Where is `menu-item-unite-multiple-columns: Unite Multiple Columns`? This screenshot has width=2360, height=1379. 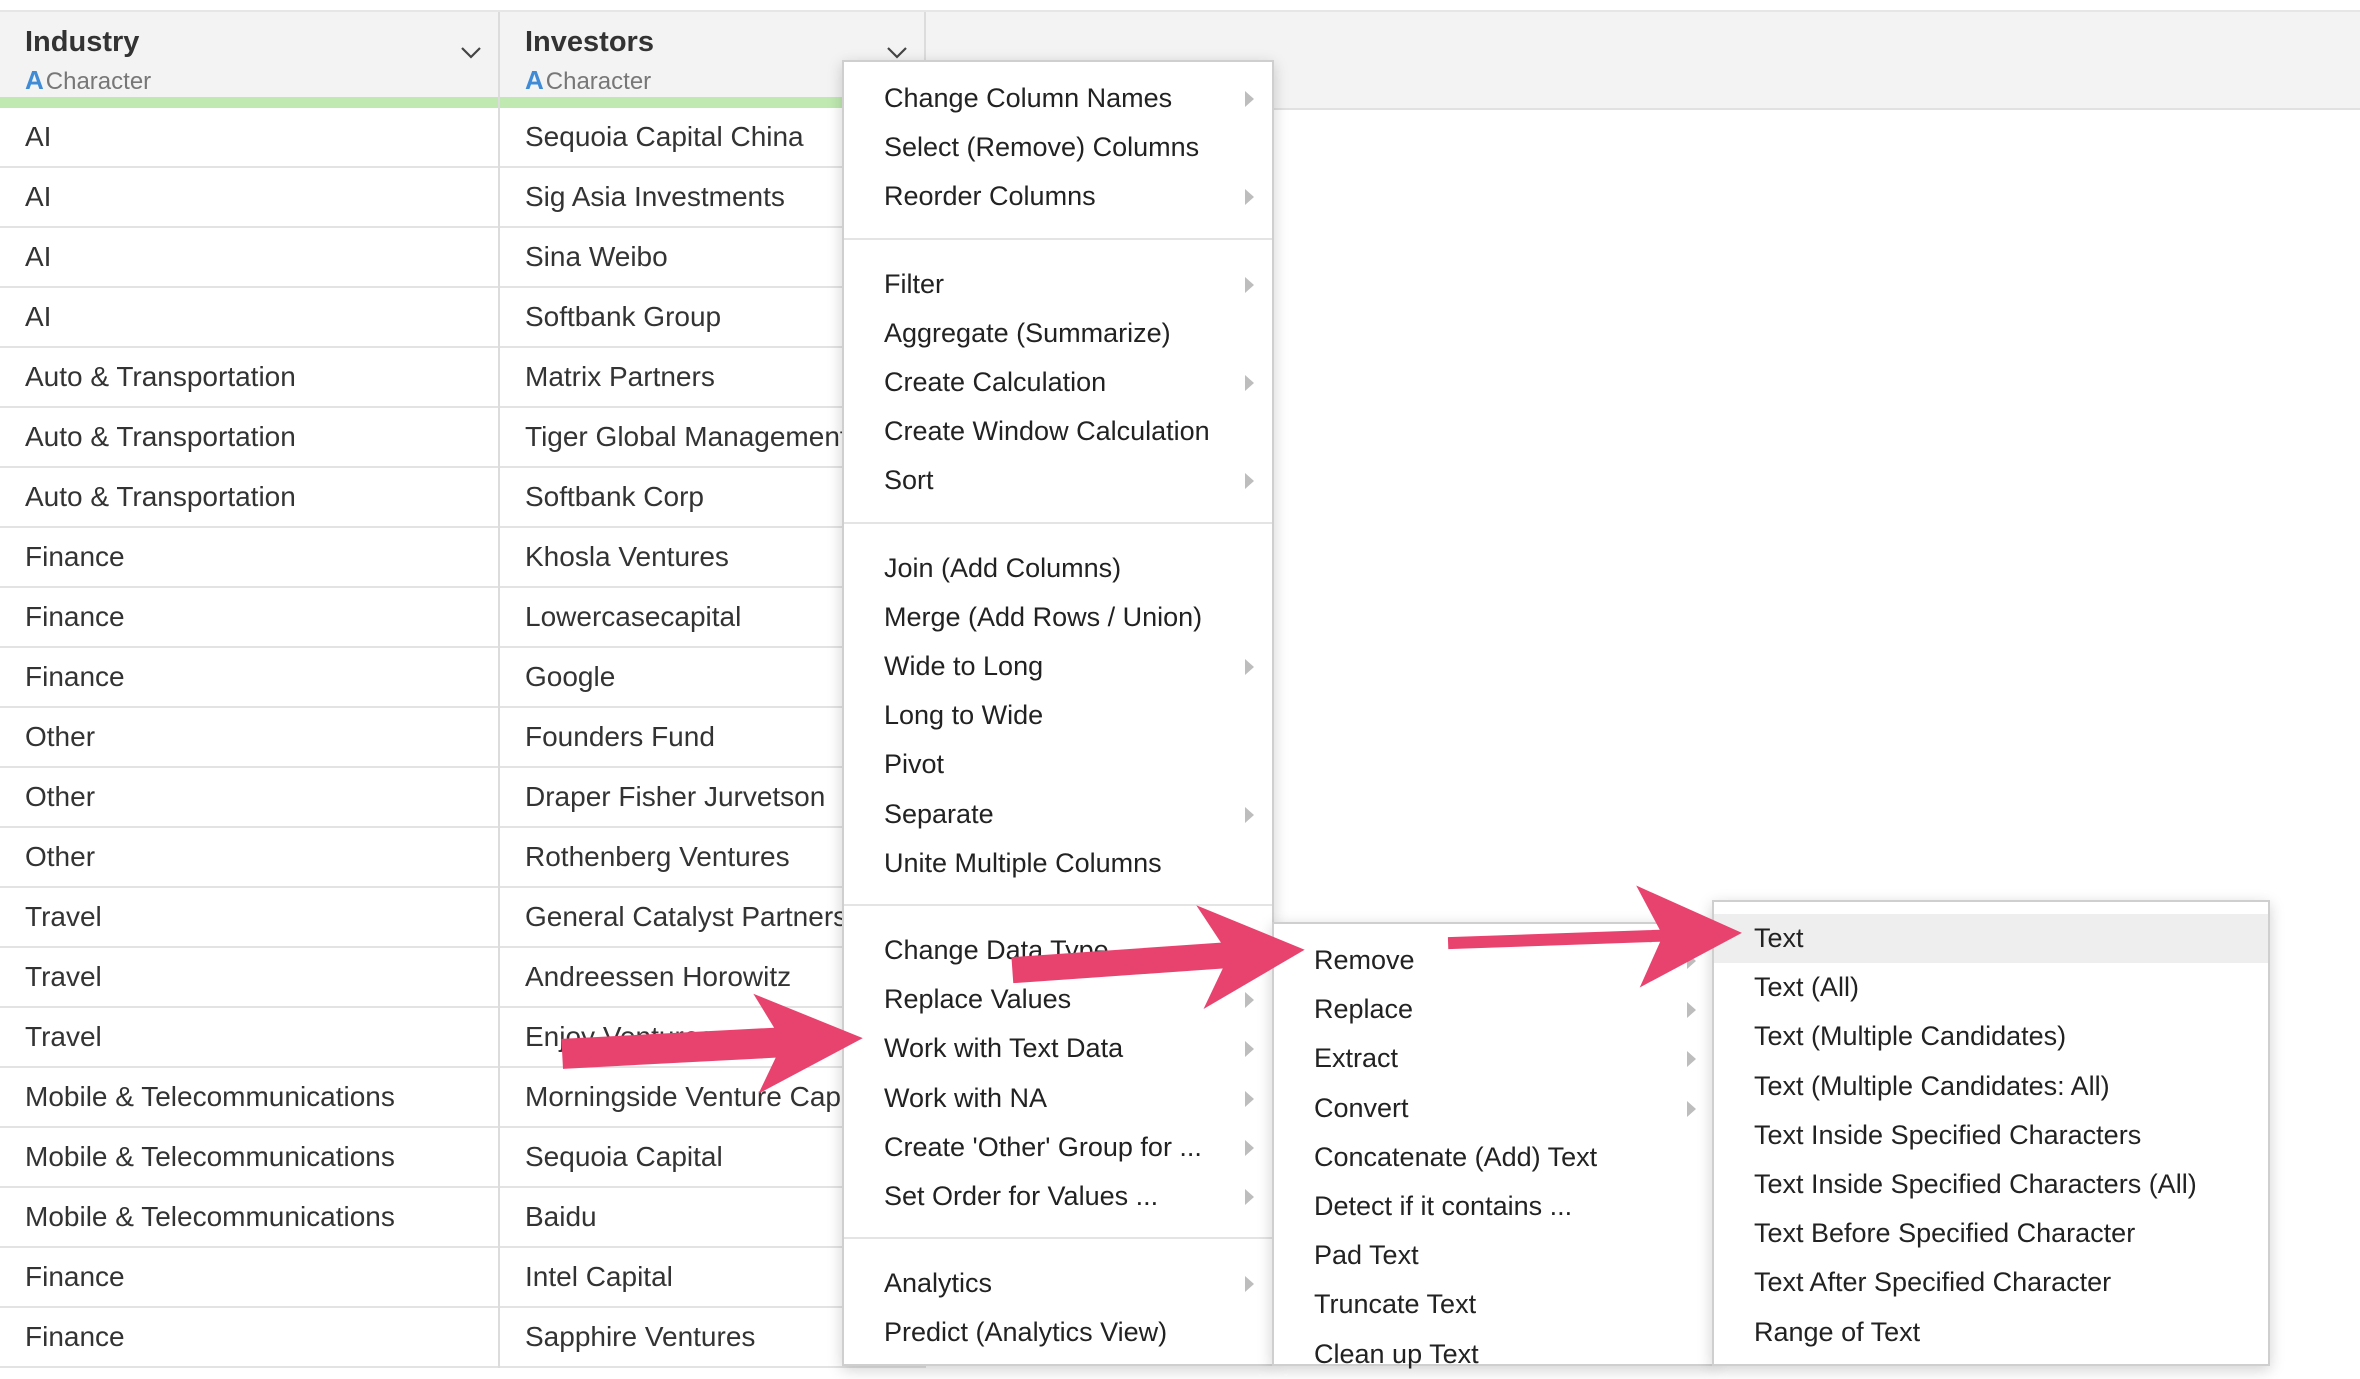
menu-item-unite-multiple-columns: Unite Multiple Columns is located at coordinates (1058, 863).